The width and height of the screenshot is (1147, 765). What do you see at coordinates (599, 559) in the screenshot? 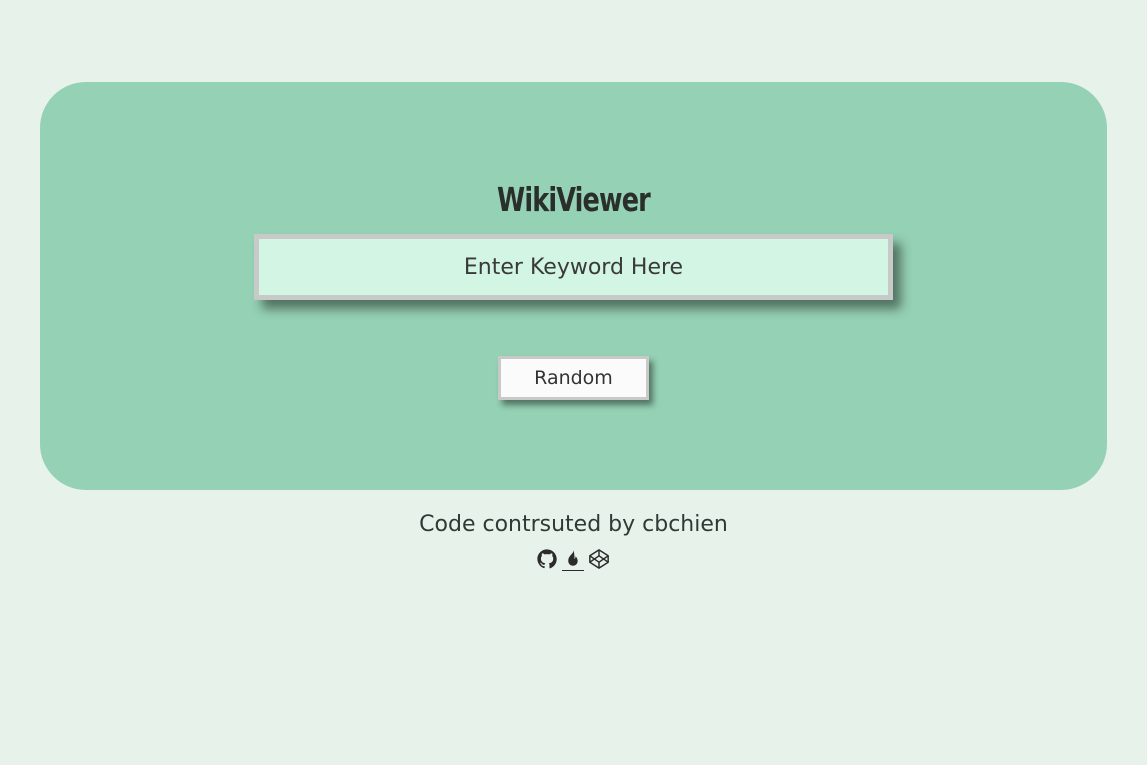
I see `codepen-icon` at bounding box center [599, 559].